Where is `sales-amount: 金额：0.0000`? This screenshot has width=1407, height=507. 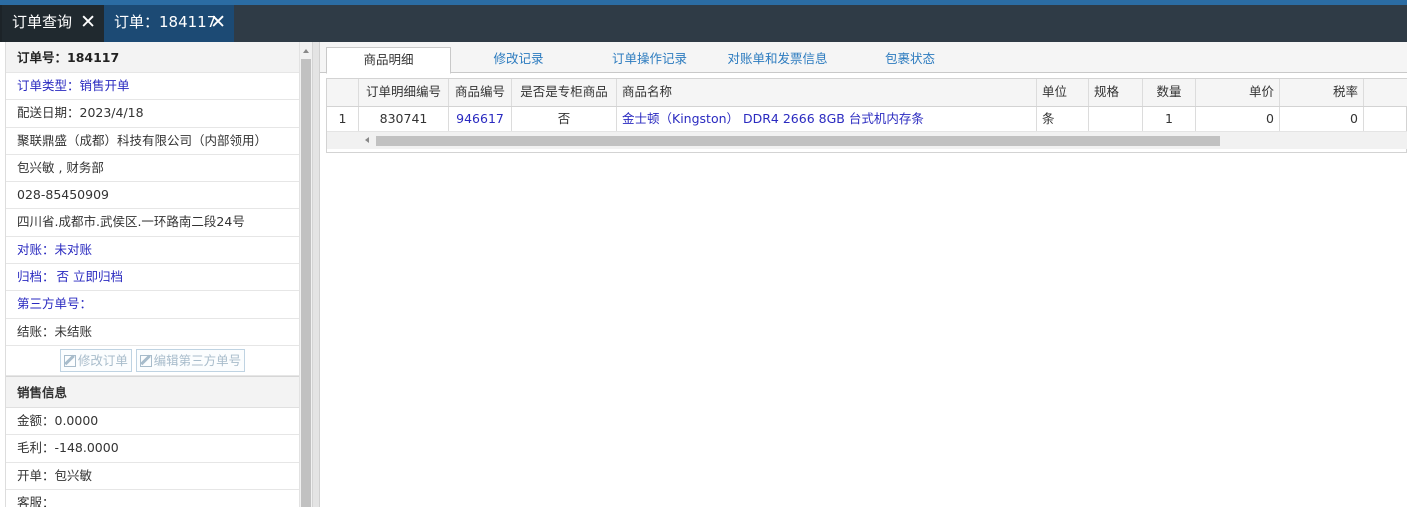
sales-amount: 金额：0.0000 is located at coordinates (152, 422).